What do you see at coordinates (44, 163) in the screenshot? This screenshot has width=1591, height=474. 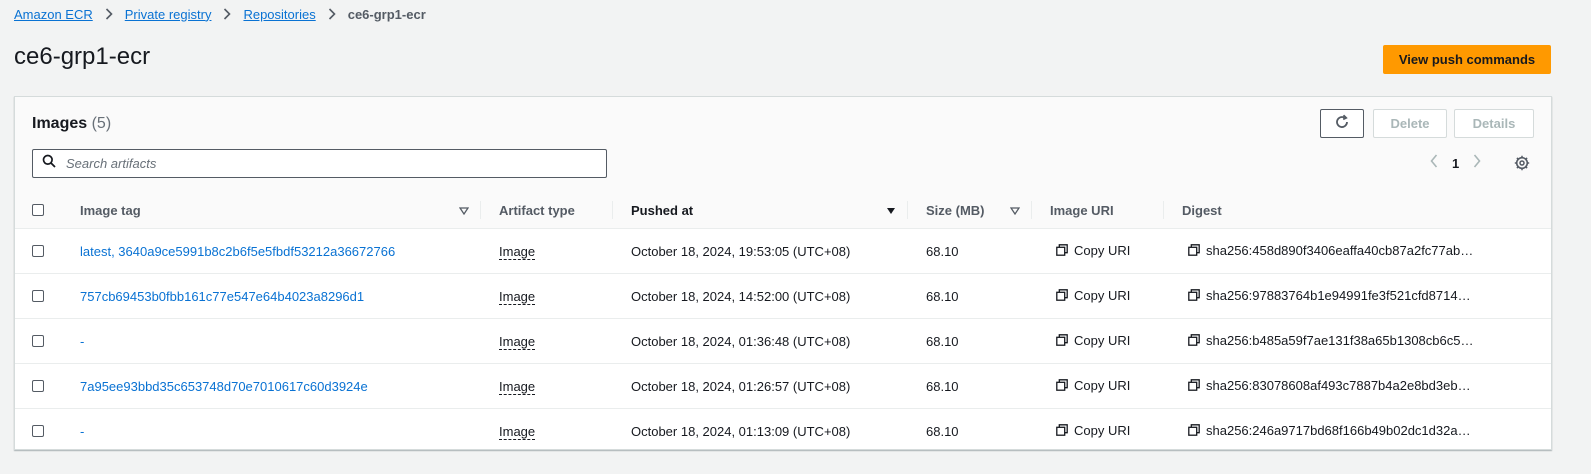 I see `search-icon` at bounding box center [44, 163].